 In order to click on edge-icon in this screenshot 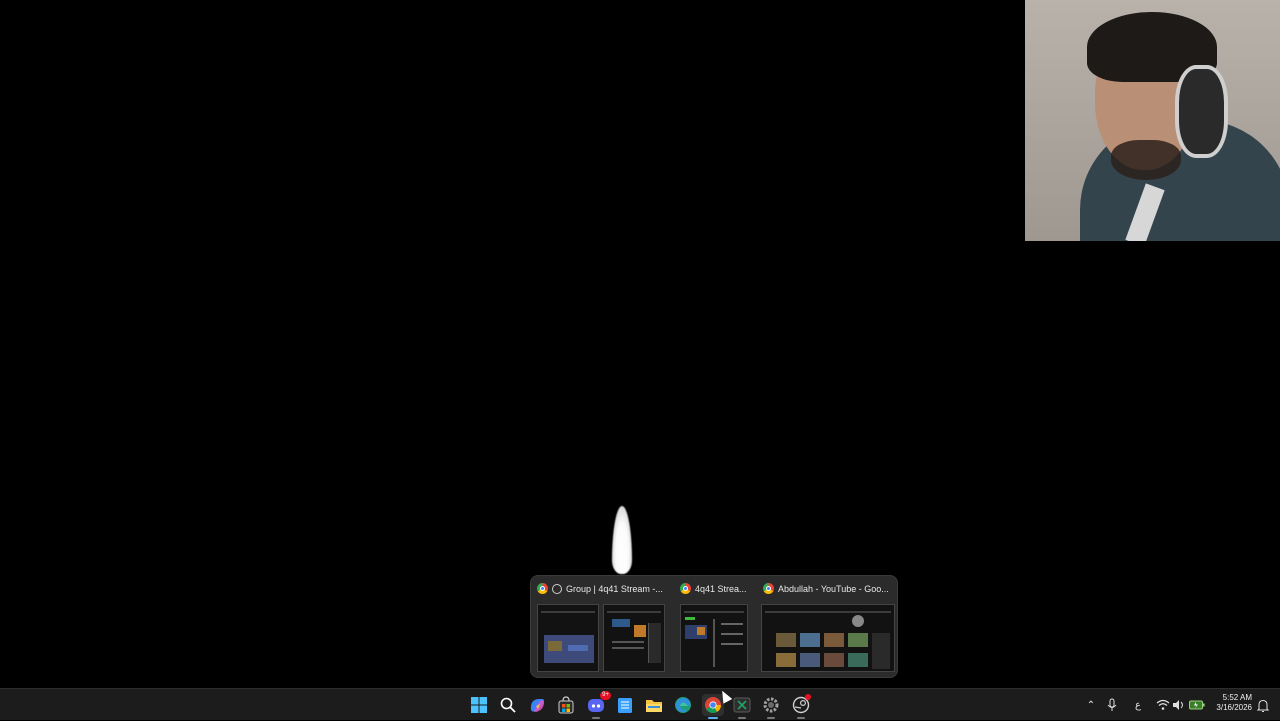, I will do `click(683, 705)`.